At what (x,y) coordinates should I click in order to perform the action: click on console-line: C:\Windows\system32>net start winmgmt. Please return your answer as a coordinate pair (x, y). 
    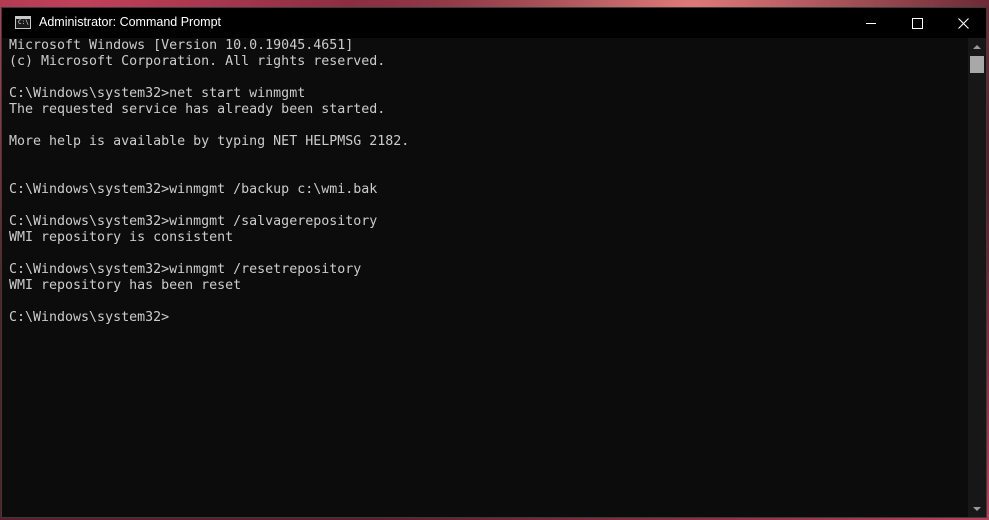
    Looking at the image, I should click on (157, 93).